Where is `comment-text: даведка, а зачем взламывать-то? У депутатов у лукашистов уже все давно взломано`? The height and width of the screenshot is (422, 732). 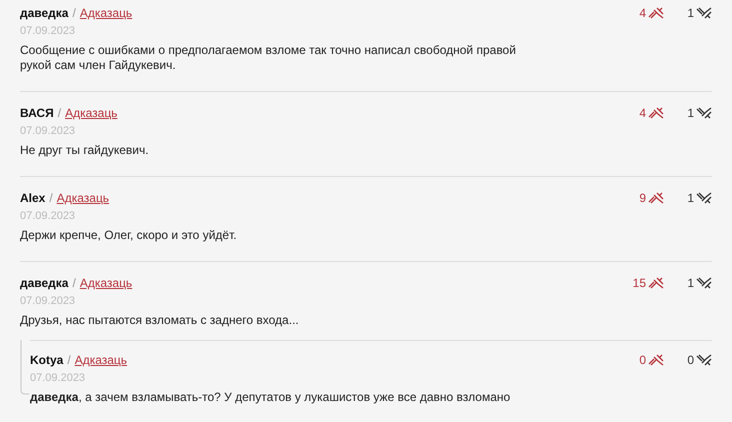 comment-text: даведка, а зачем взламывать-то? У депутатов у лукашистов уже все давно взломано is located at coordinates (271, 397).